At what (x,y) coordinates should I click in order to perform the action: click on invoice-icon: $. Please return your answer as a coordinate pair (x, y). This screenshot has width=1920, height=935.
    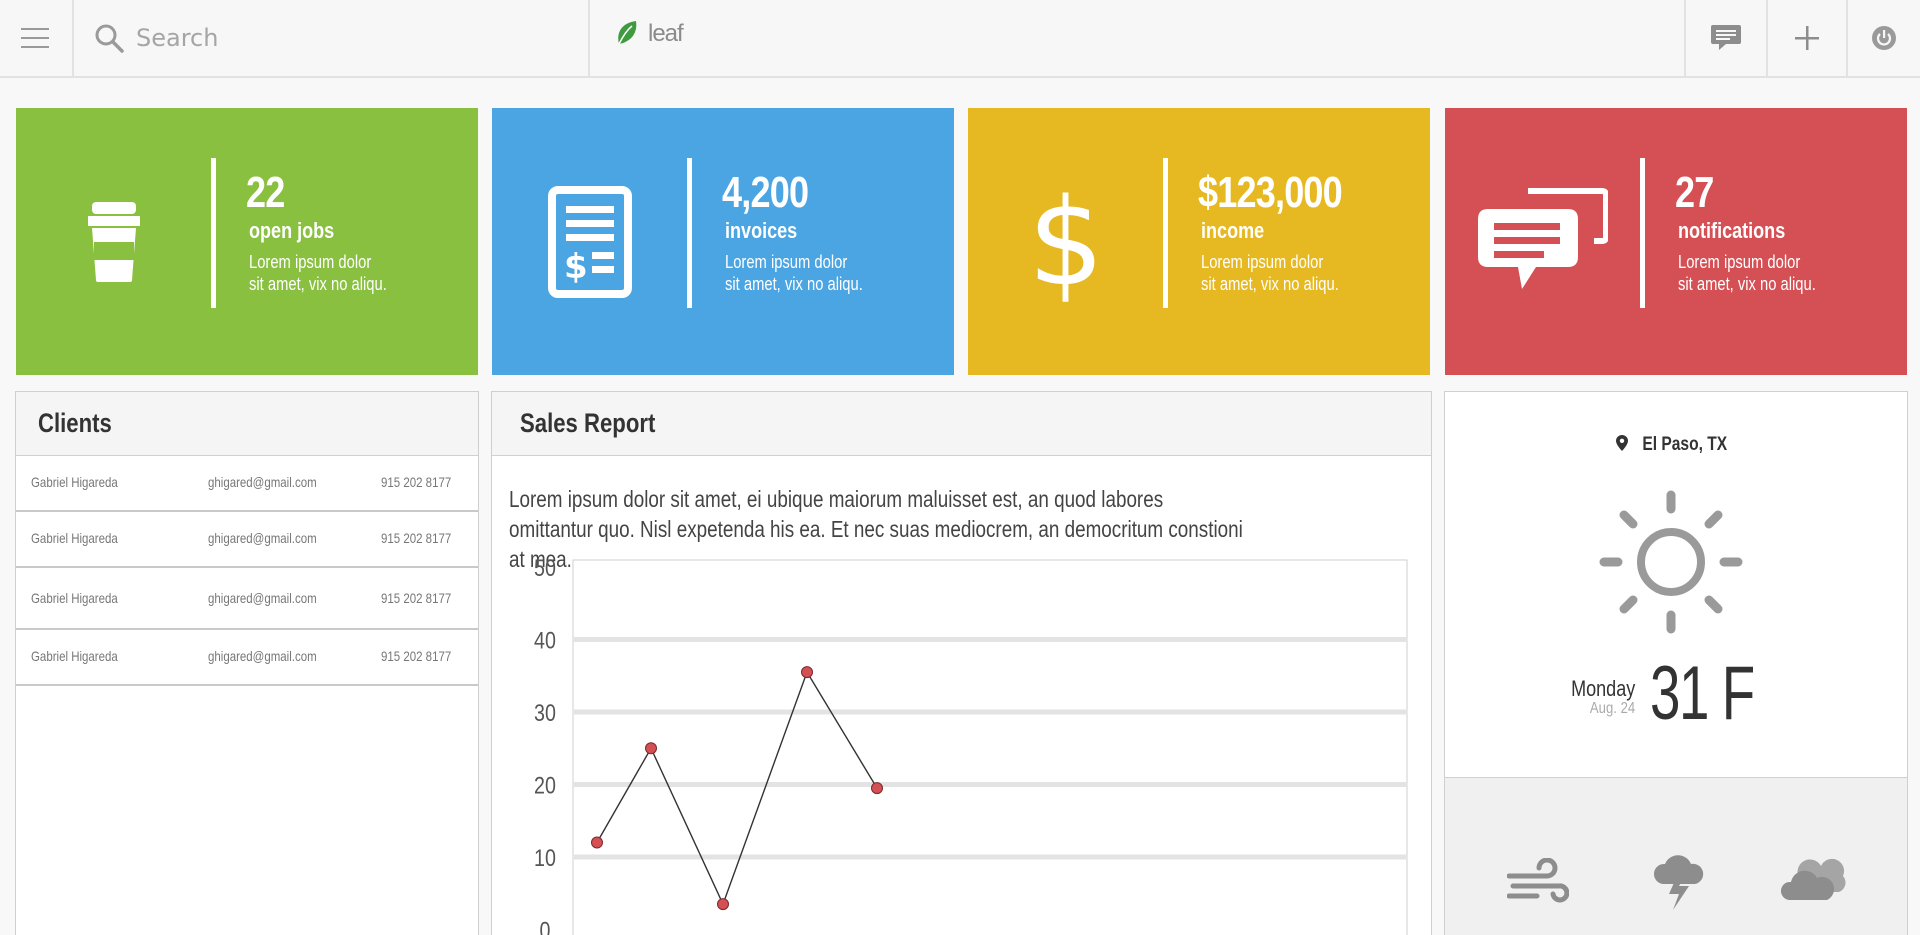
    Looking at the image, I should click on (590, 241).